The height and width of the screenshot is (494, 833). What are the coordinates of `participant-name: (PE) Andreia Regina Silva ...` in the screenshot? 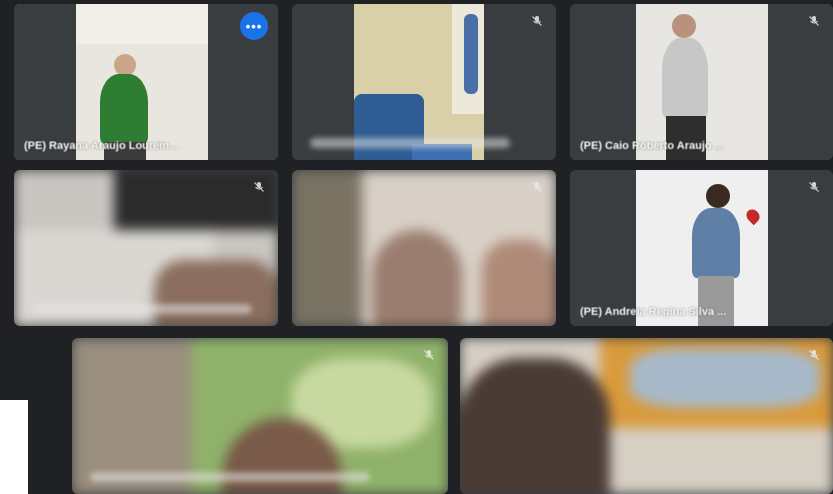 It's located at (653, 312).